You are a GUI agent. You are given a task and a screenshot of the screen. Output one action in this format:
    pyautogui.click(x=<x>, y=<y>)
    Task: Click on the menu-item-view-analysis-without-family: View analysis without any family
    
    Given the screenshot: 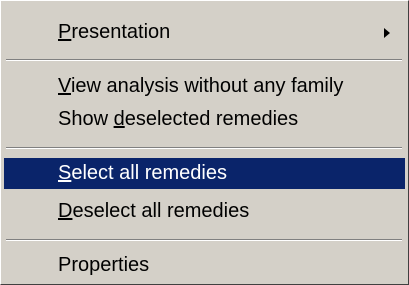 What is the action you would take?
    pyautogui.click(x=200, y=86)
    